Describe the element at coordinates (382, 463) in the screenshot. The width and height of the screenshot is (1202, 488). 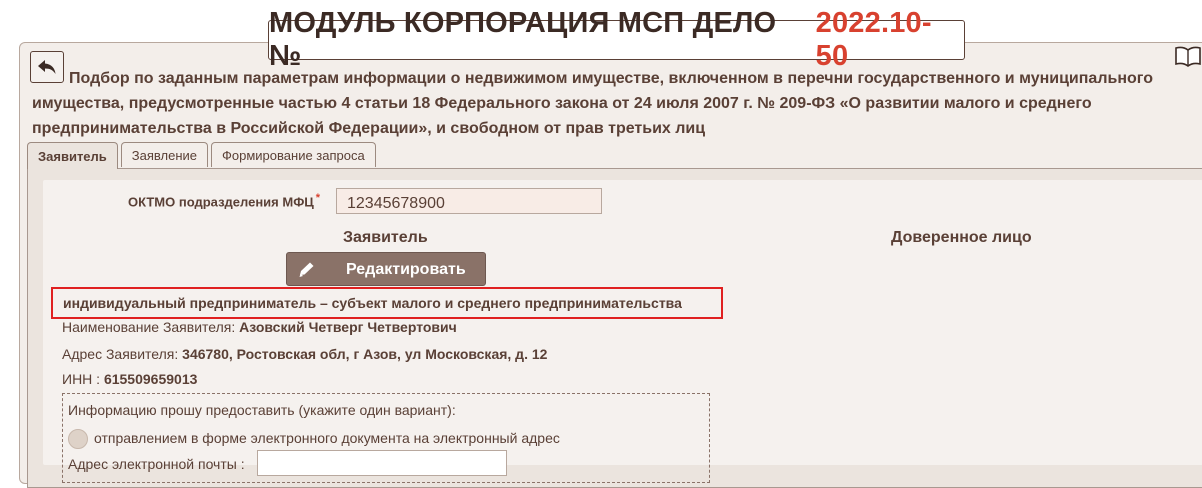
I see `email-input` at that location.